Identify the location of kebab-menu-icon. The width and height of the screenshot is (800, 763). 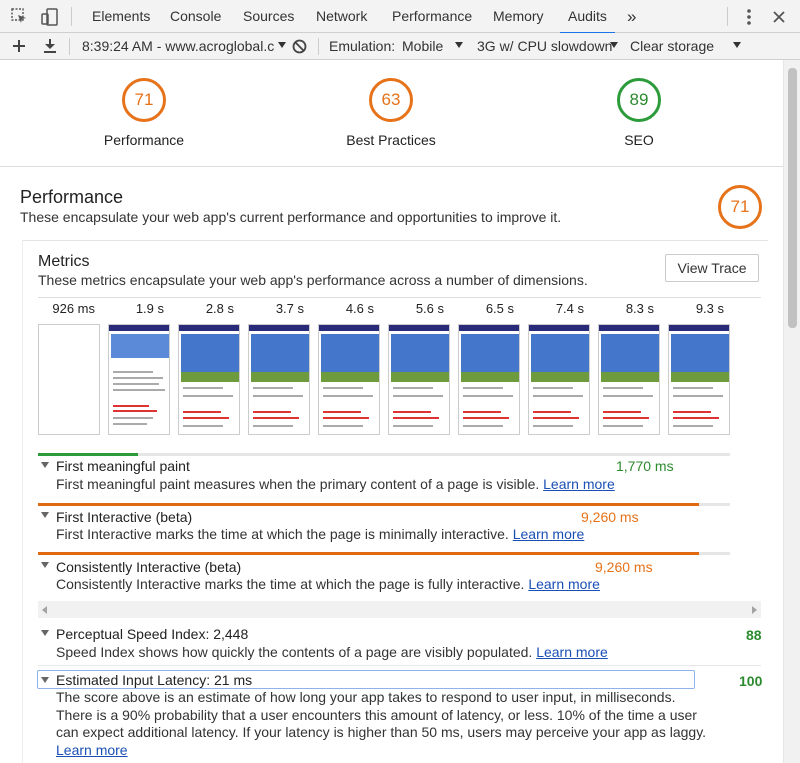
(749, 17).